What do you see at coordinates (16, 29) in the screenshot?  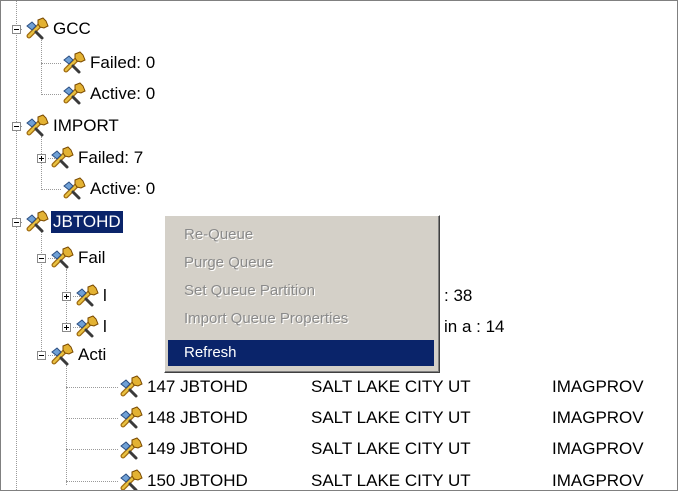 I see `collapse-toggle-gcc` at bounding box center [16, 29].